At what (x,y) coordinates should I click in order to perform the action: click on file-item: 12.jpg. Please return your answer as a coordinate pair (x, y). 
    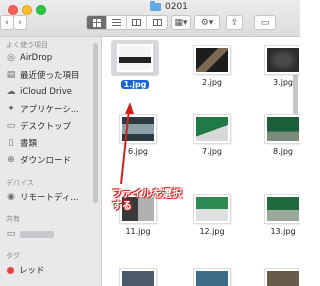
    Looking at the image, I should click on (212, 215).